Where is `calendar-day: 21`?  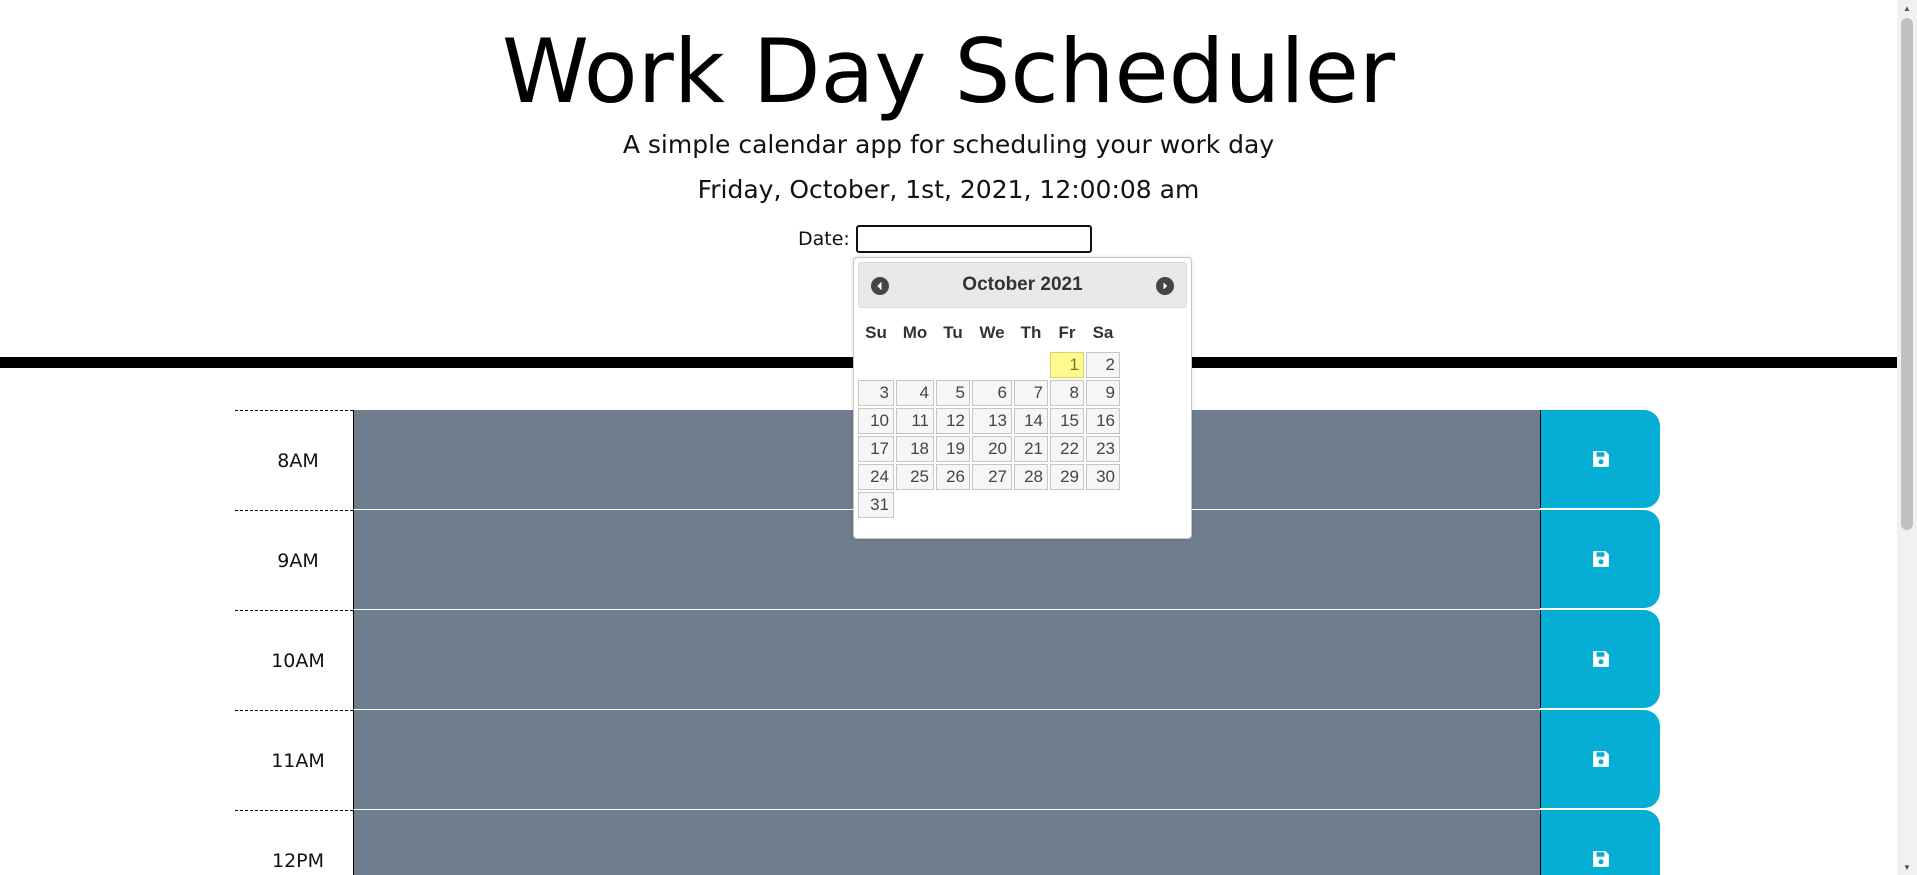 calendar-day: 21 is located at coordinates (1031, 449).